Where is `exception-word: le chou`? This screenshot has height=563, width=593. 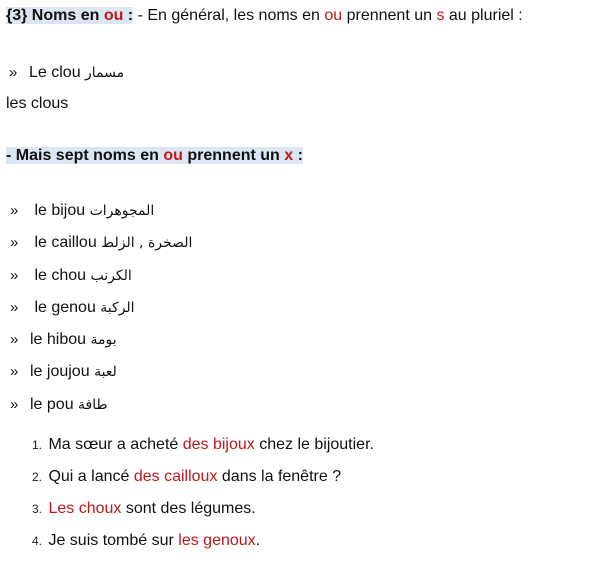 exception-word: le chou is located at coordinates (60, 275).